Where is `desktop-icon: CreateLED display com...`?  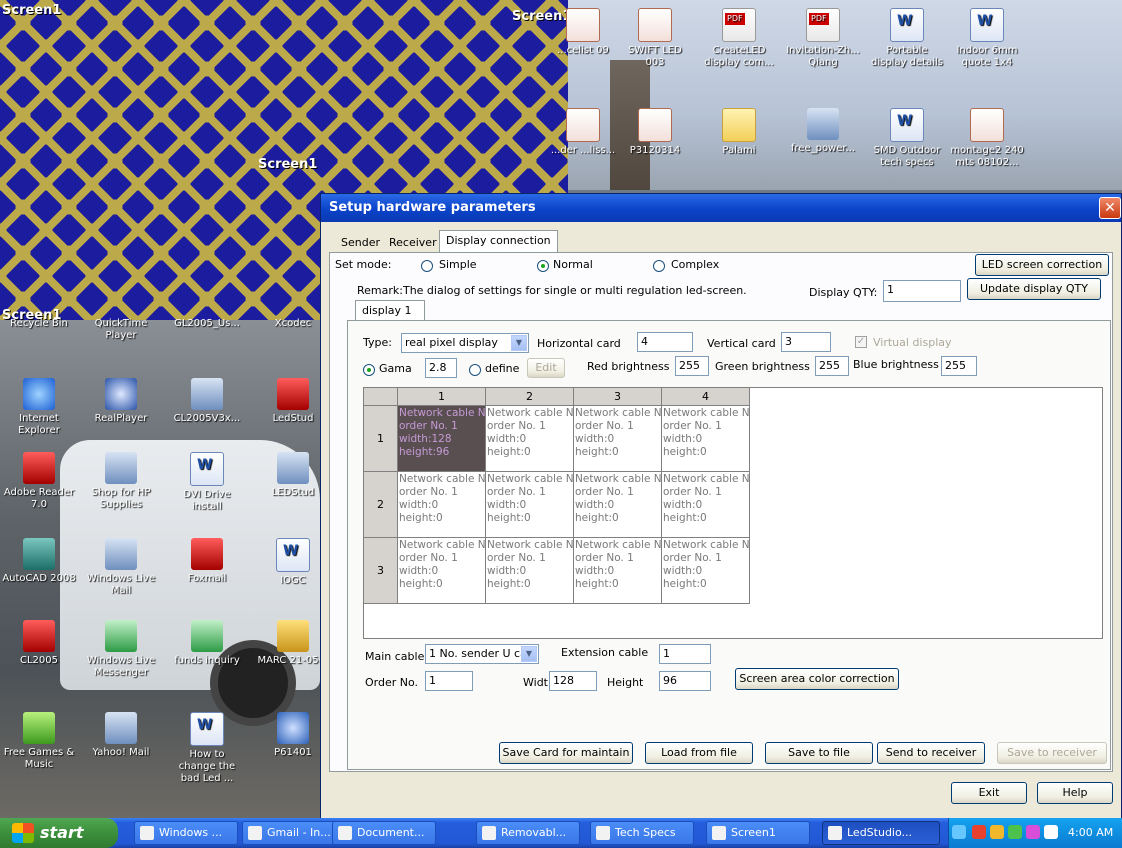
desktop-icon: CreateLED display com... is located at coordinates (739, 38).